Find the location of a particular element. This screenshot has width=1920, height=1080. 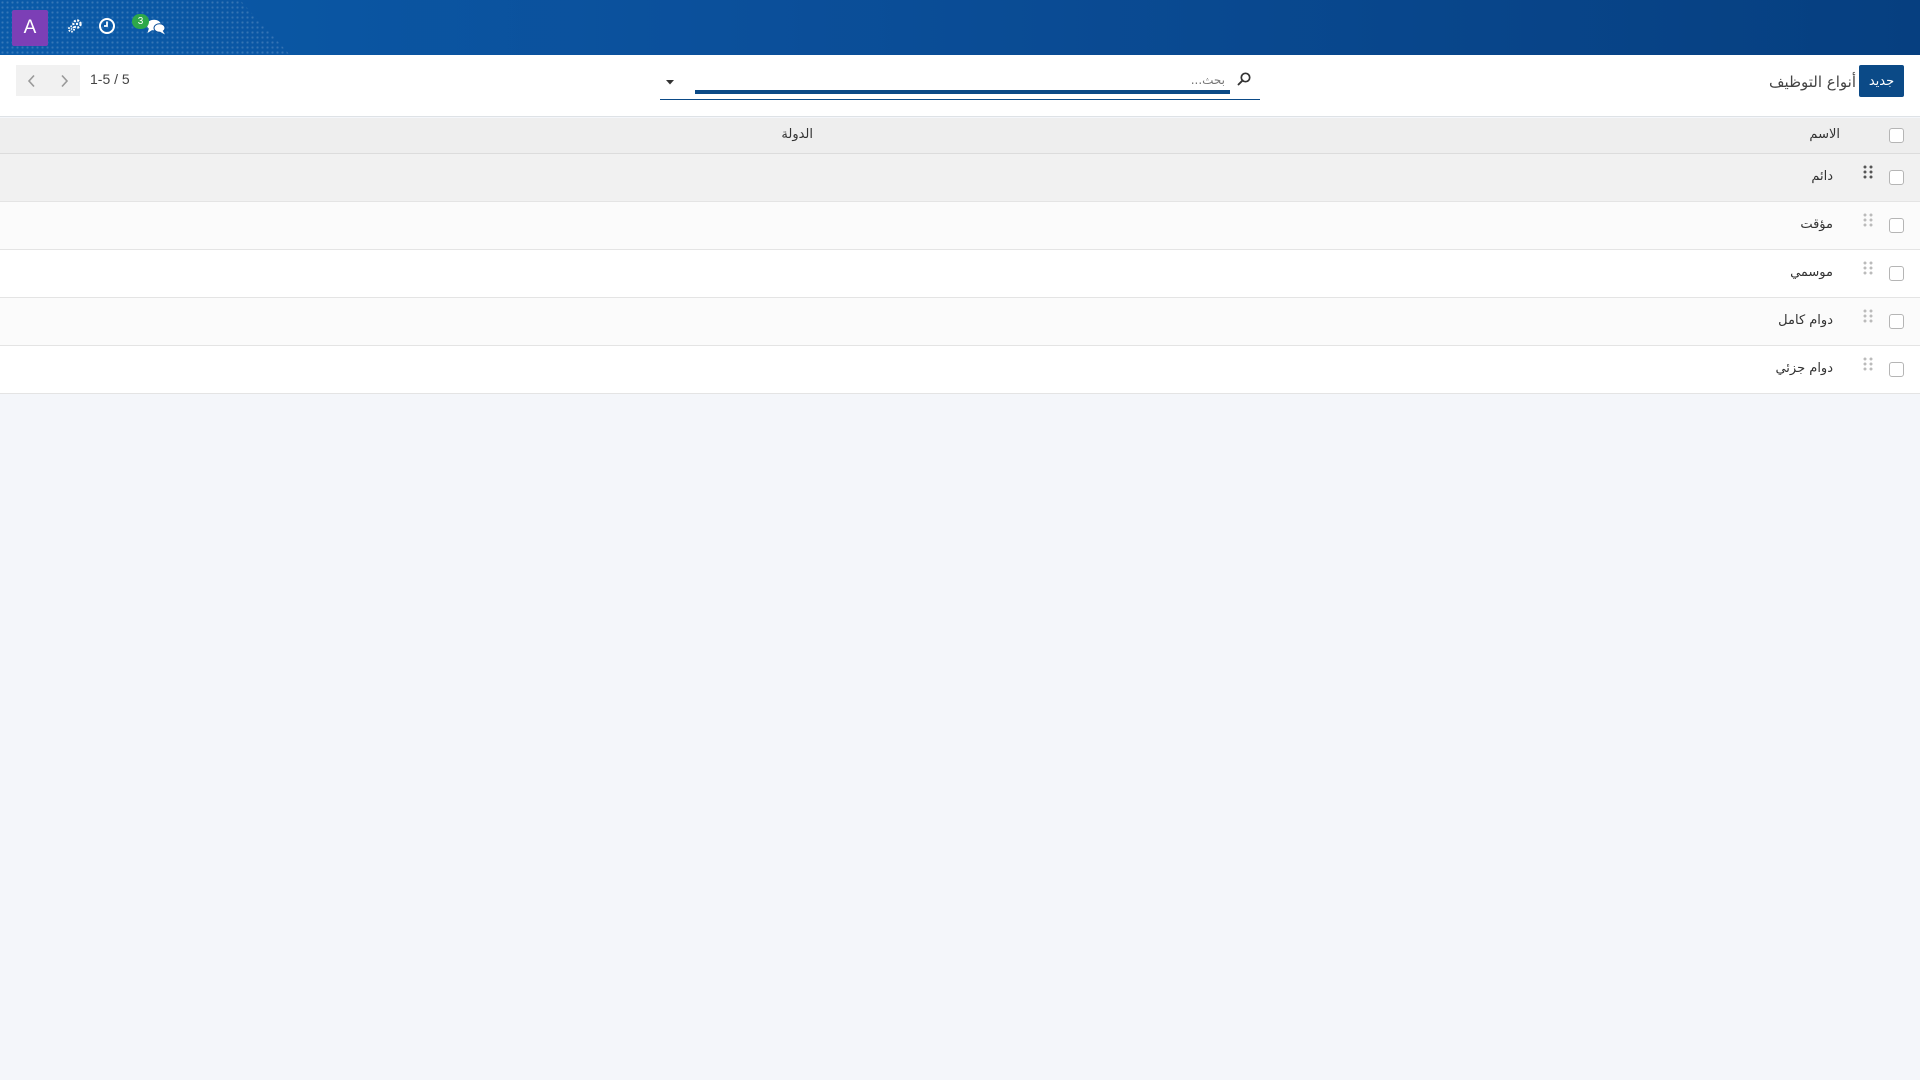

table-header: الاسم الدولة is located at coordinates (960, 136).